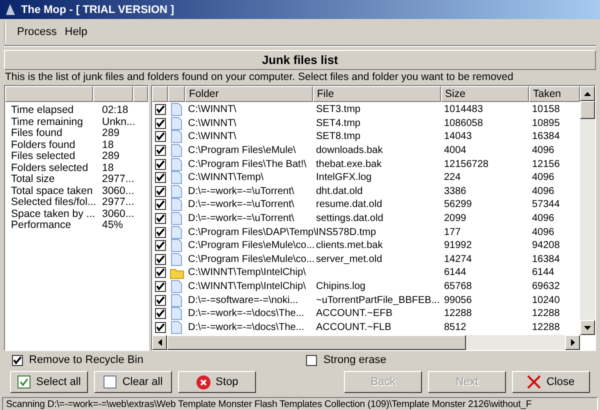  What do you see at coordinates (36, 134) in the screenshot?
I see `stat-label: Files found` at bounding box center [36, 134].